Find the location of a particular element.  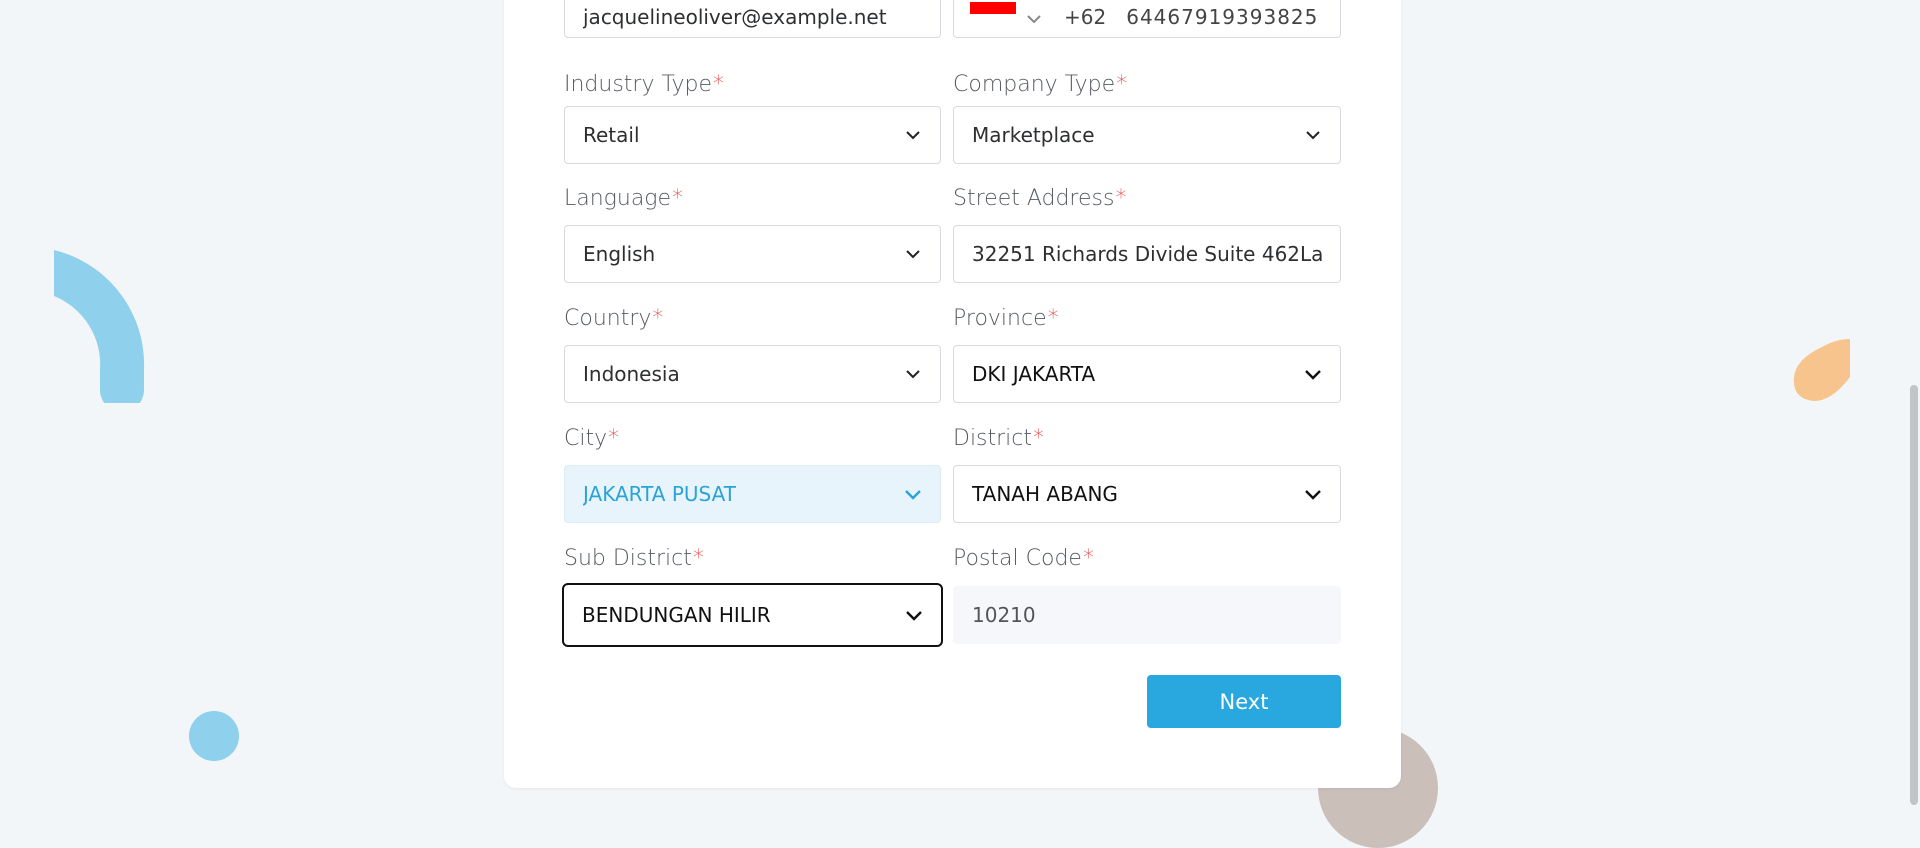

province-label: Province* is located at coordinates (1006, 318).